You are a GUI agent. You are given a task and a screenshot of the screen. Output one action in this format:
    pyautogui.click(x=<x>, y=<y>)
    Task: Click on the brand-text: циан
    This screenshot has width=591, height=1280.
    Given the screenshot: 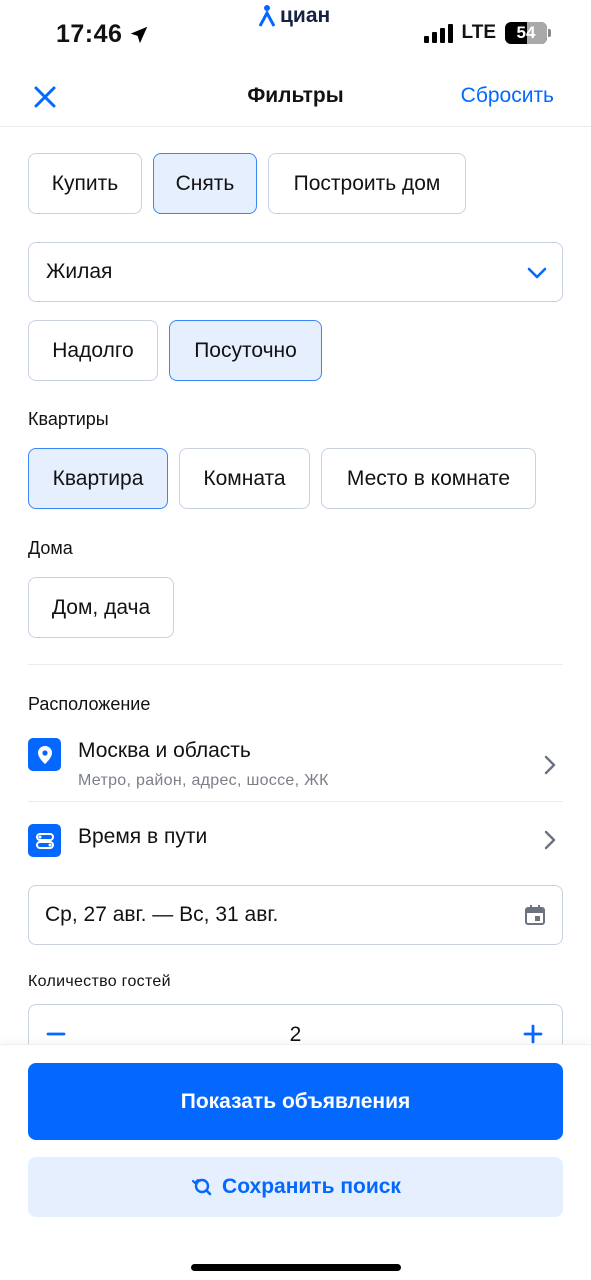 What is the action you would take?
    pyautogui.click(x=305, y=15)
    